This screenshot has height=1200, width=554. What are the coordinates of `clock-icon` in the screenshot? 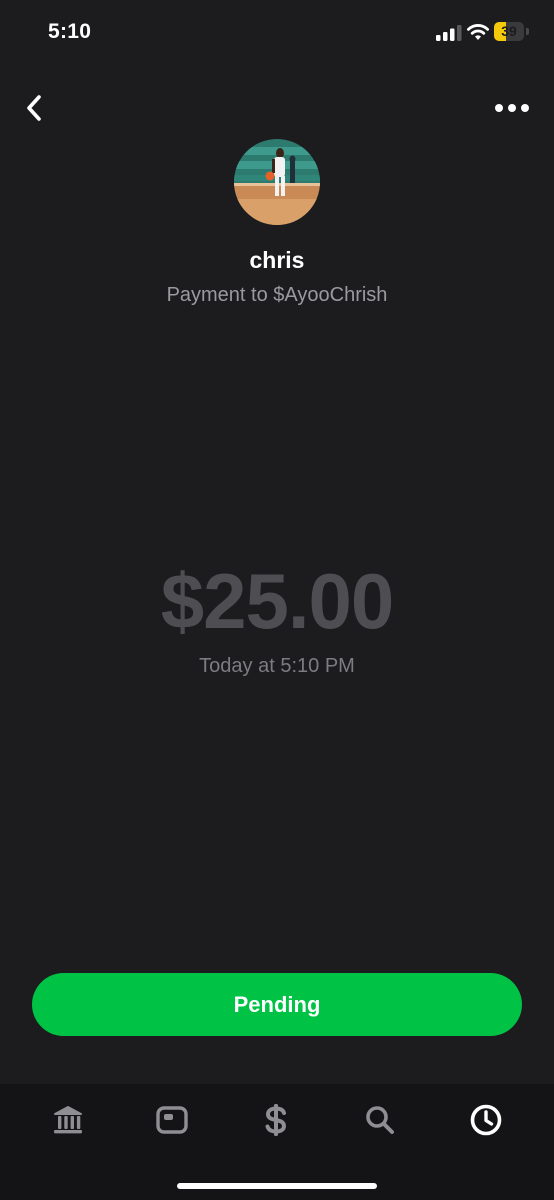 It's located at (486, 1120).